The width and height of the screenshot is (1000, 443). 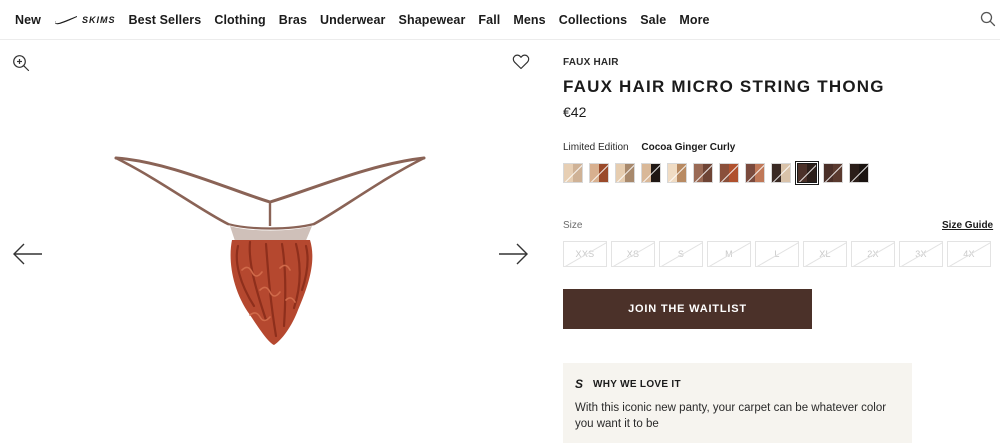 I want to click on nav-item-new: New, so click(x=28, y=20).